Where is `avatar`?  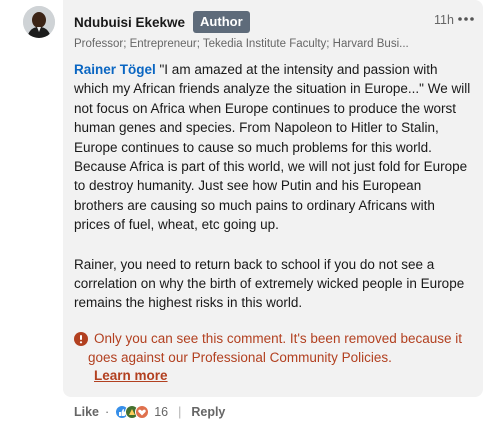 avatar is located at coordinates (39, 22).